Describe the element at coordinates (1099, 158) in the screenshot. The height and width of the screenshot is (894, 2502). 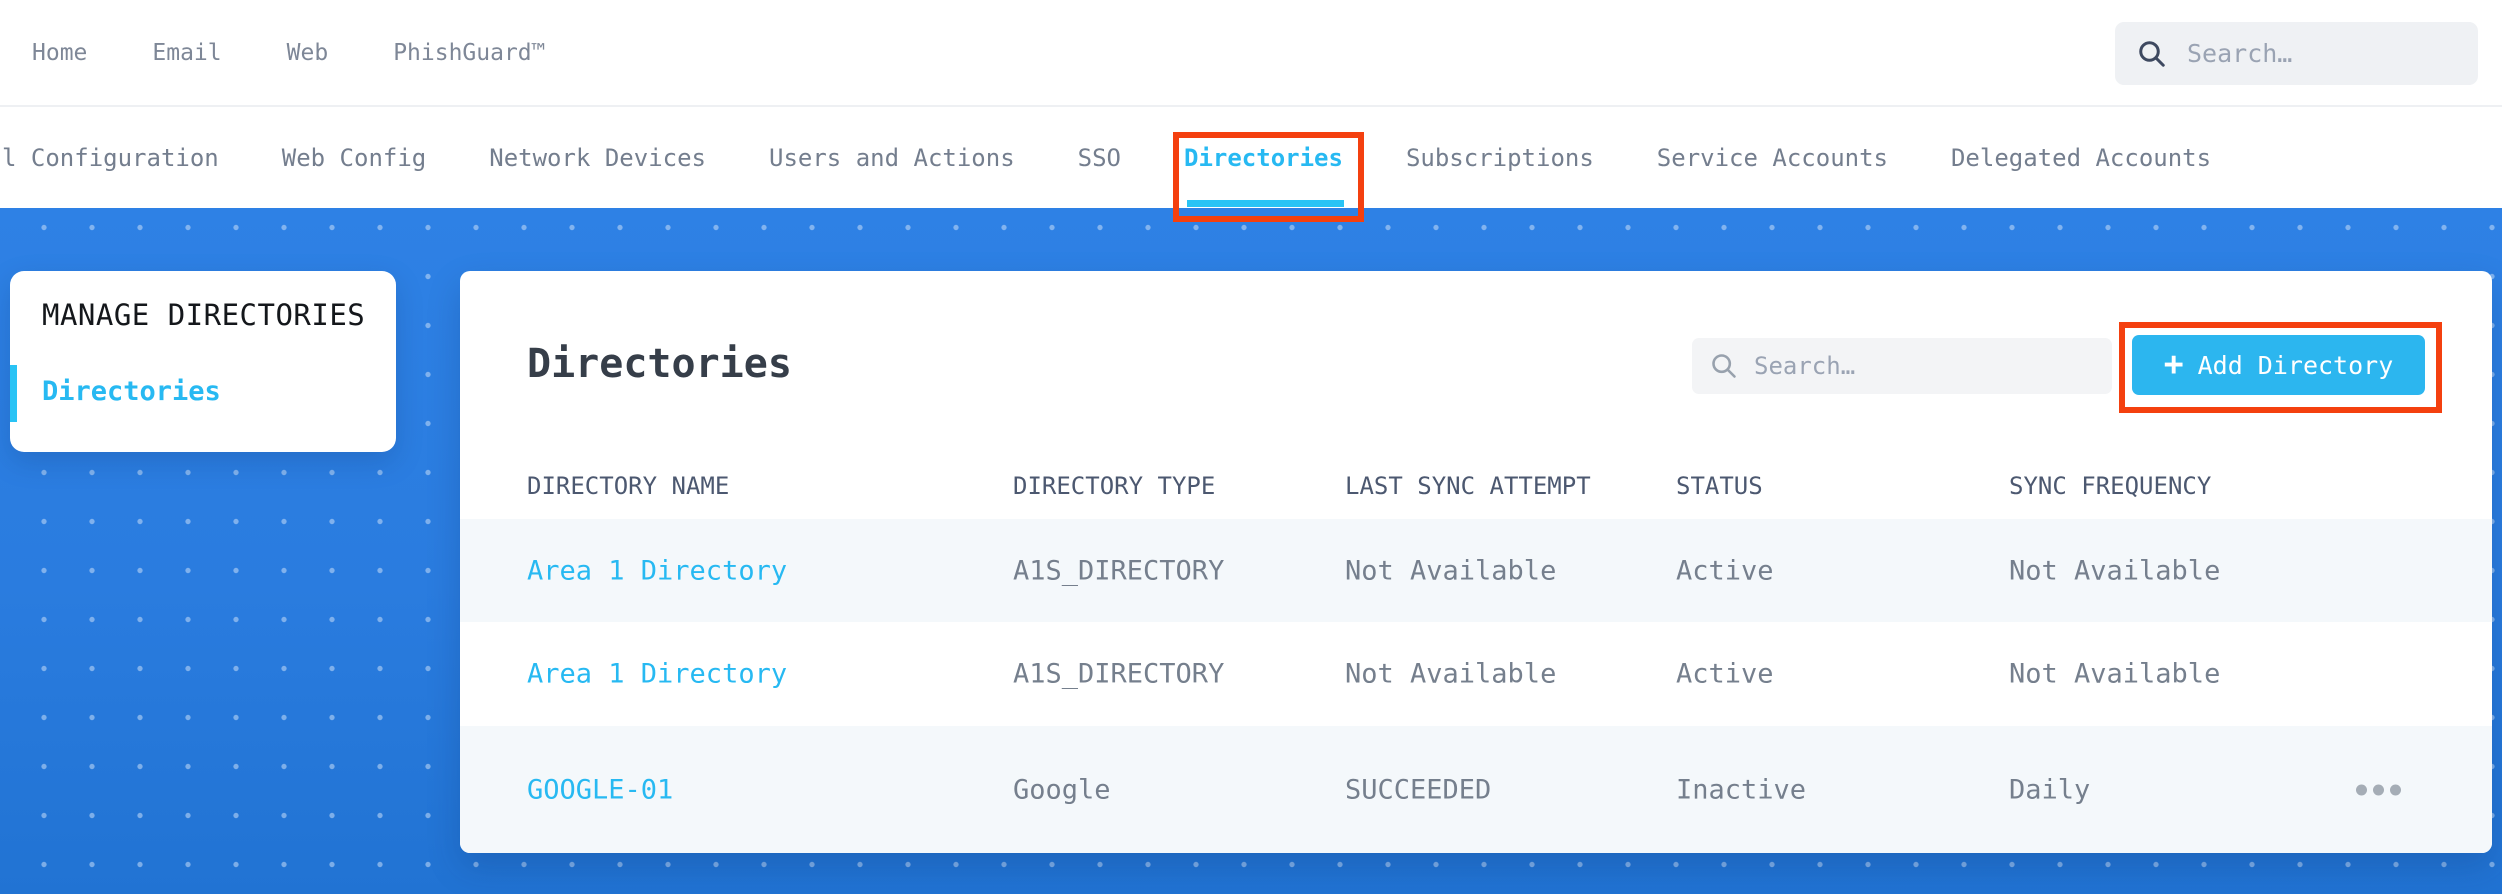
I see `tab-sso: SSO` at that location.